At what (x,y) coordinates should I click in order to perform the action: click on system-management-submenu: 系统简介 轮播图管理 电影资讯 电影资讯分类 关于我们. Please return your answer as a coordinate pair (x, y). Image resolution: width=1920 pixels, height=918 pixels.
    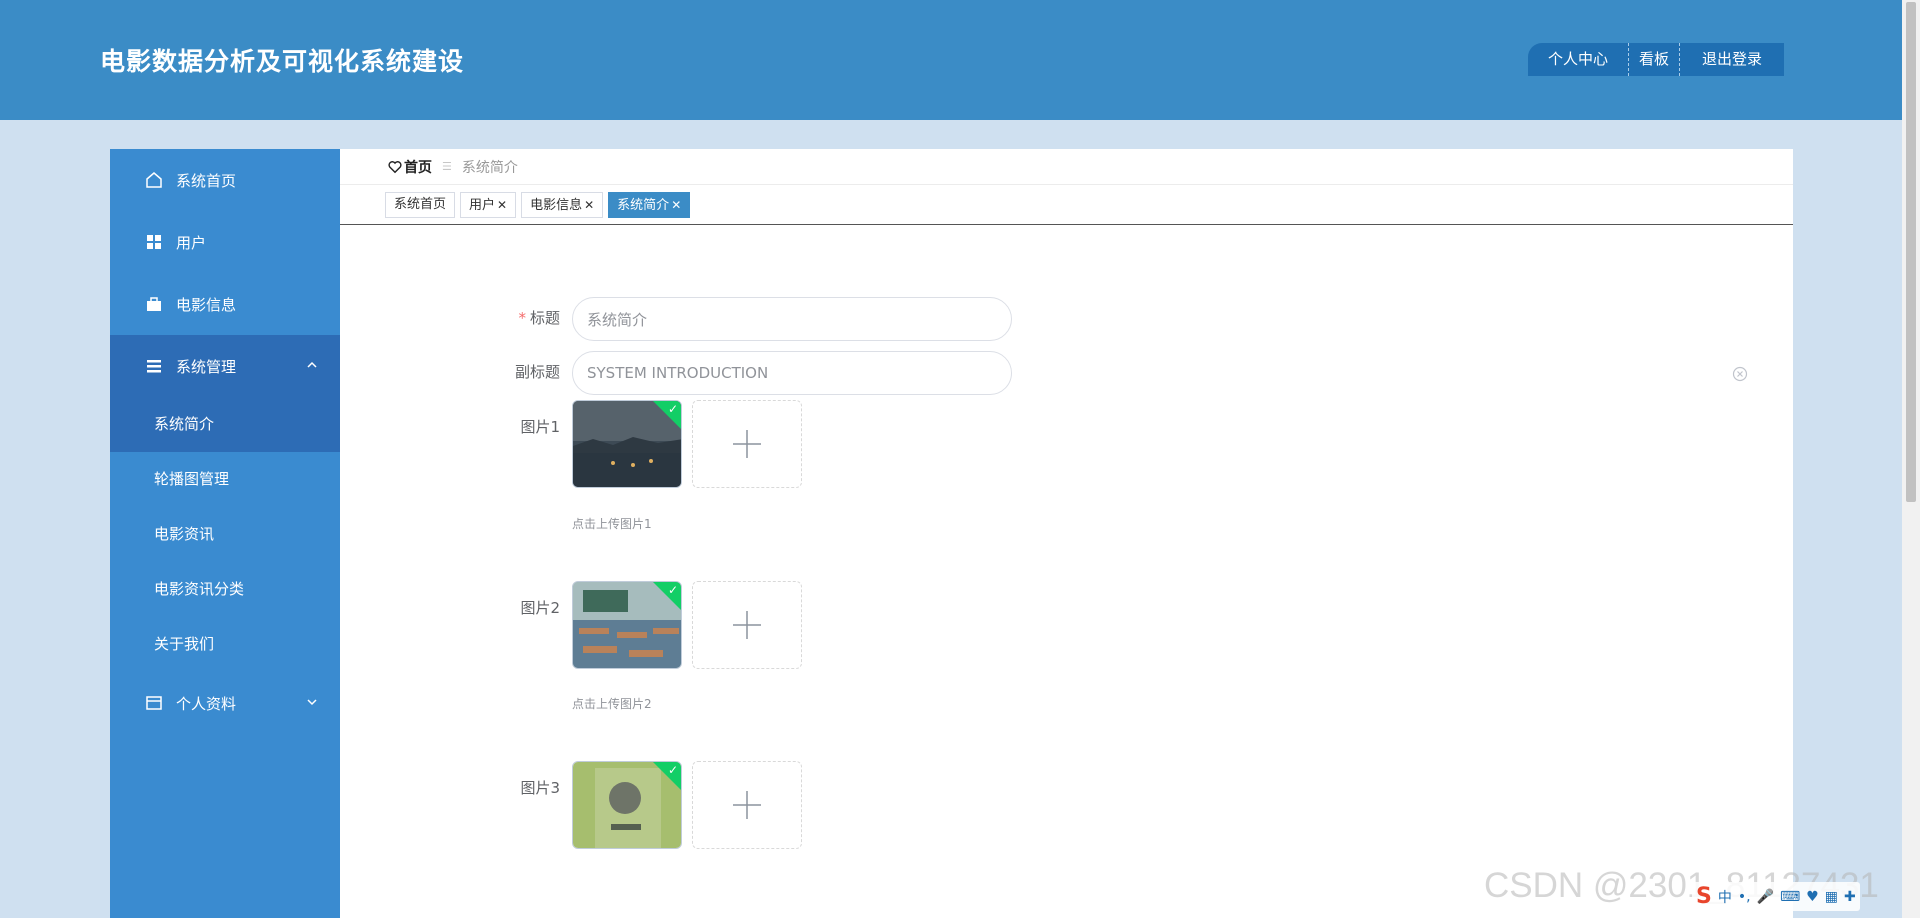
    Looking at the image, I should click on (225, 534).